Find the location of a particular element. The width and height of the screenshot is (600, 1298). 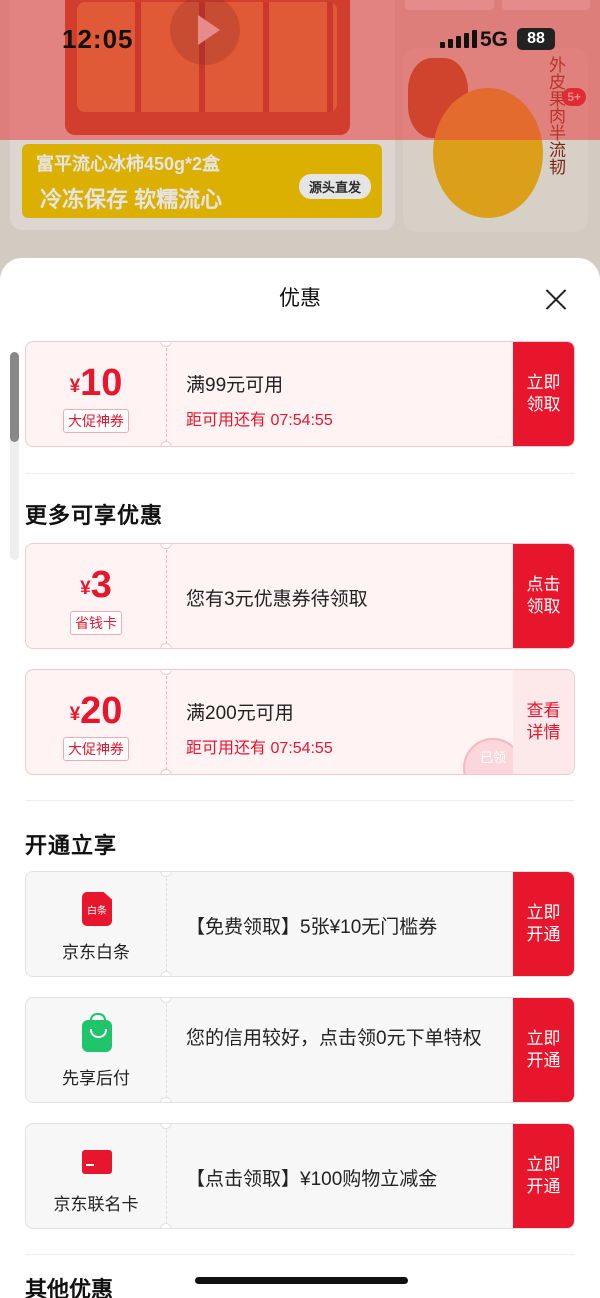

sheet-title: 优惠 is located at coordinates (300, 298).